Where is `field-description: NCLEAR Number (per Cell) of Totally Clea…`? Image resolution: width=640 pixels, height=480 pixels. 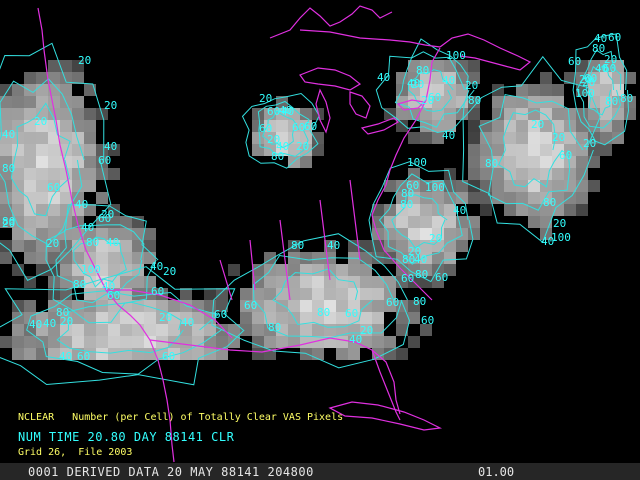
field-description: NCLEAR Number (per Cell) of Totally Clea… is located at coordinates (181, 417).